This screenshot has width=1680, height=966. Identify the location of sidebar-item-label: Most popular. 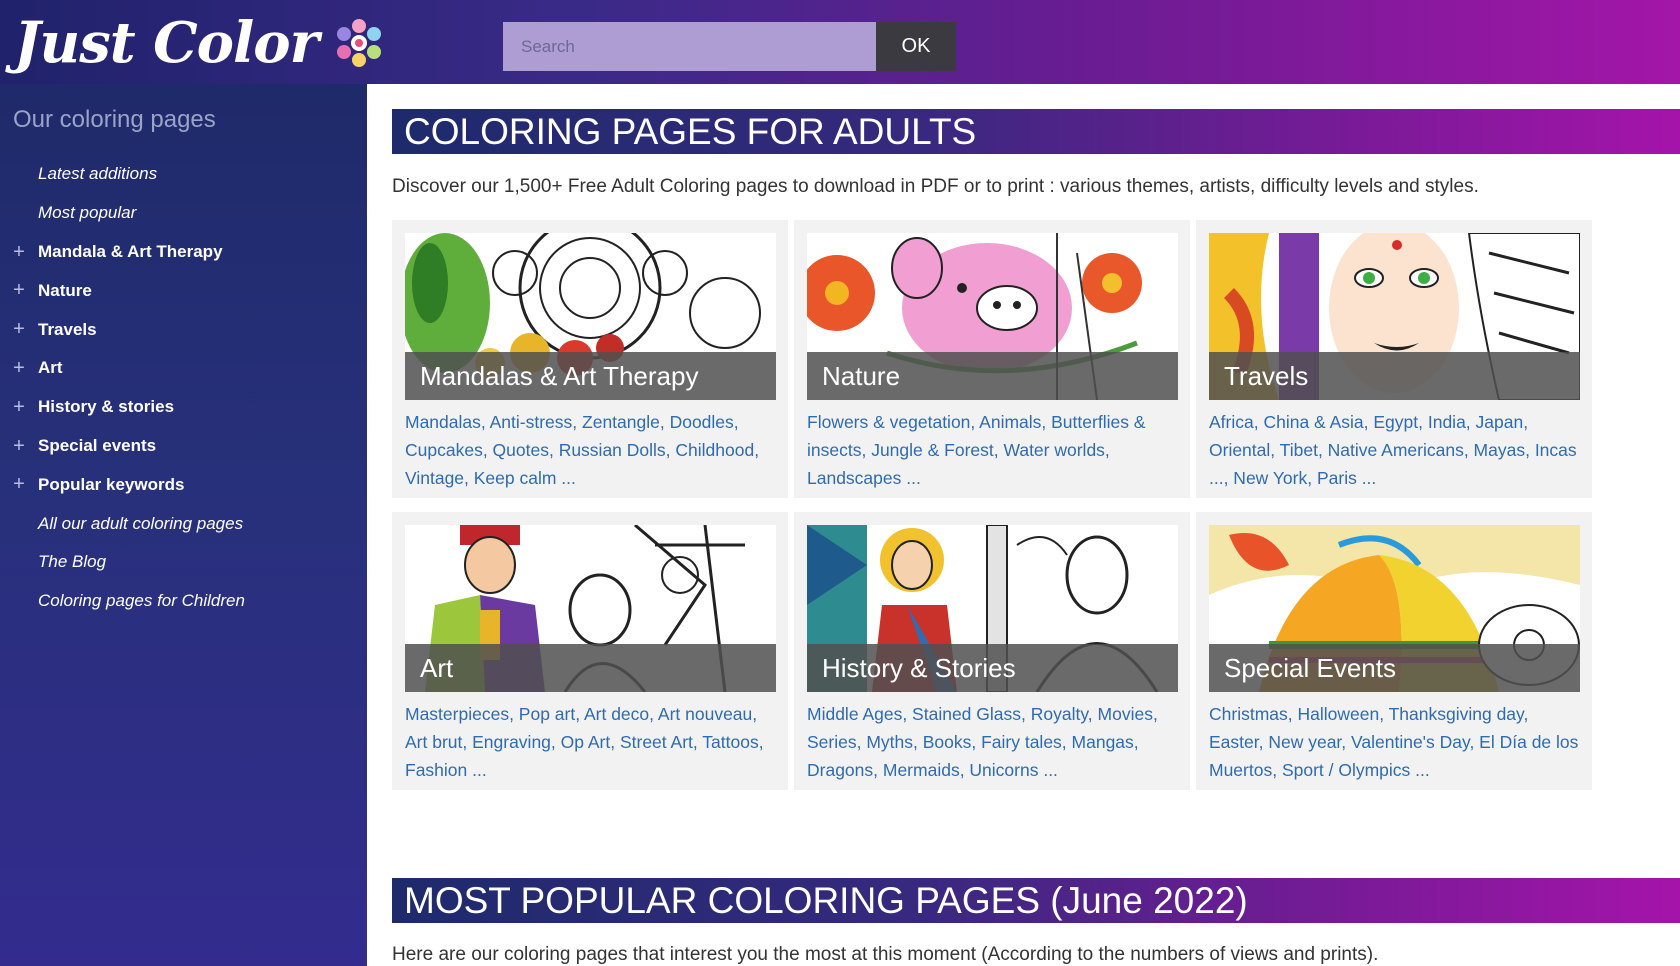
(87, 213).